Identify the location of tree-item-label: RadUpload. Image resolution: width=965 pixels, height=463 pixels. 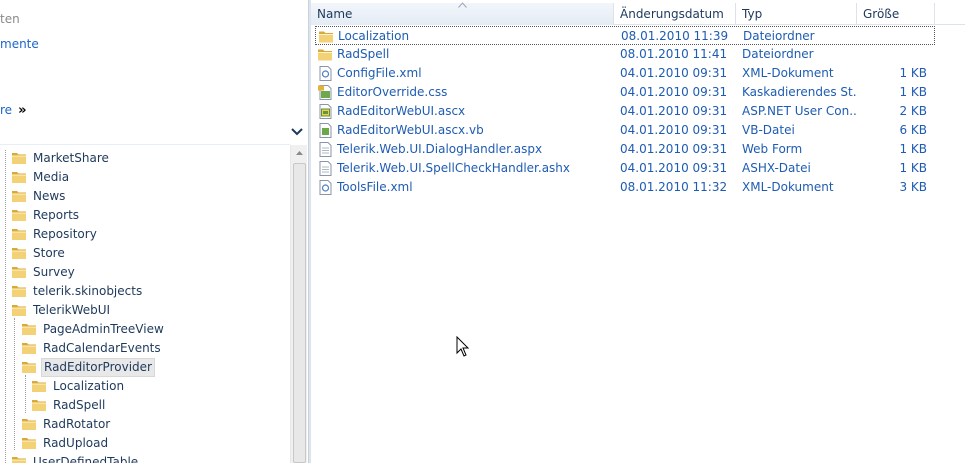
(76, 443).